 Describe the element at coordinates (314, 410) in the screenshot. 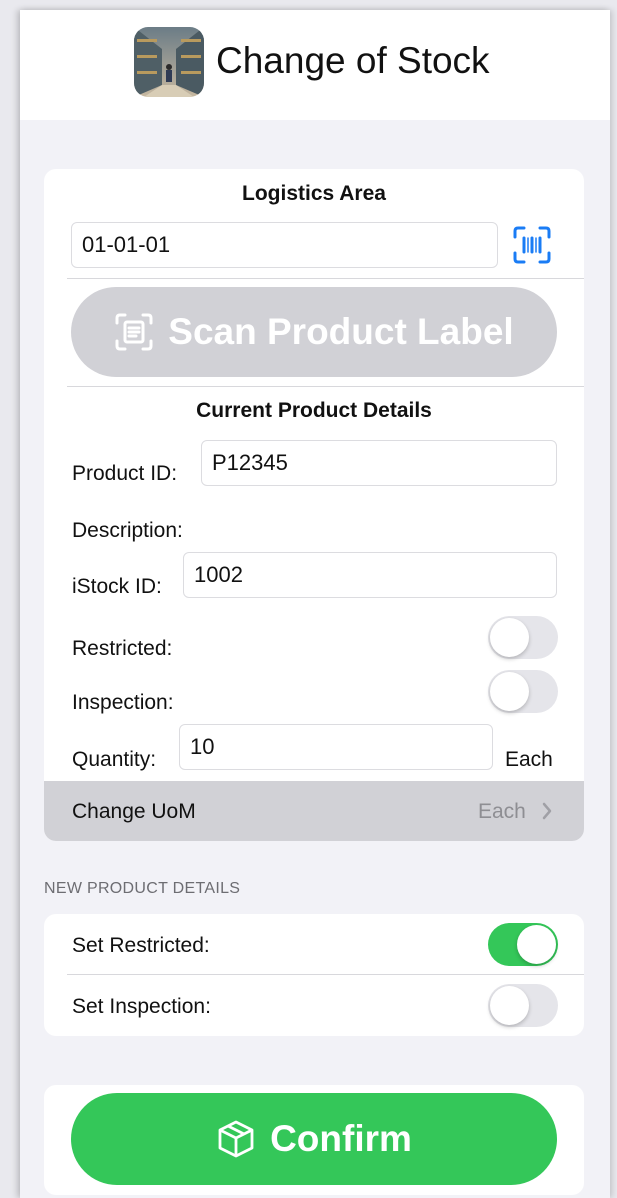

I see `current-details-title: Current Product Details` at that location.